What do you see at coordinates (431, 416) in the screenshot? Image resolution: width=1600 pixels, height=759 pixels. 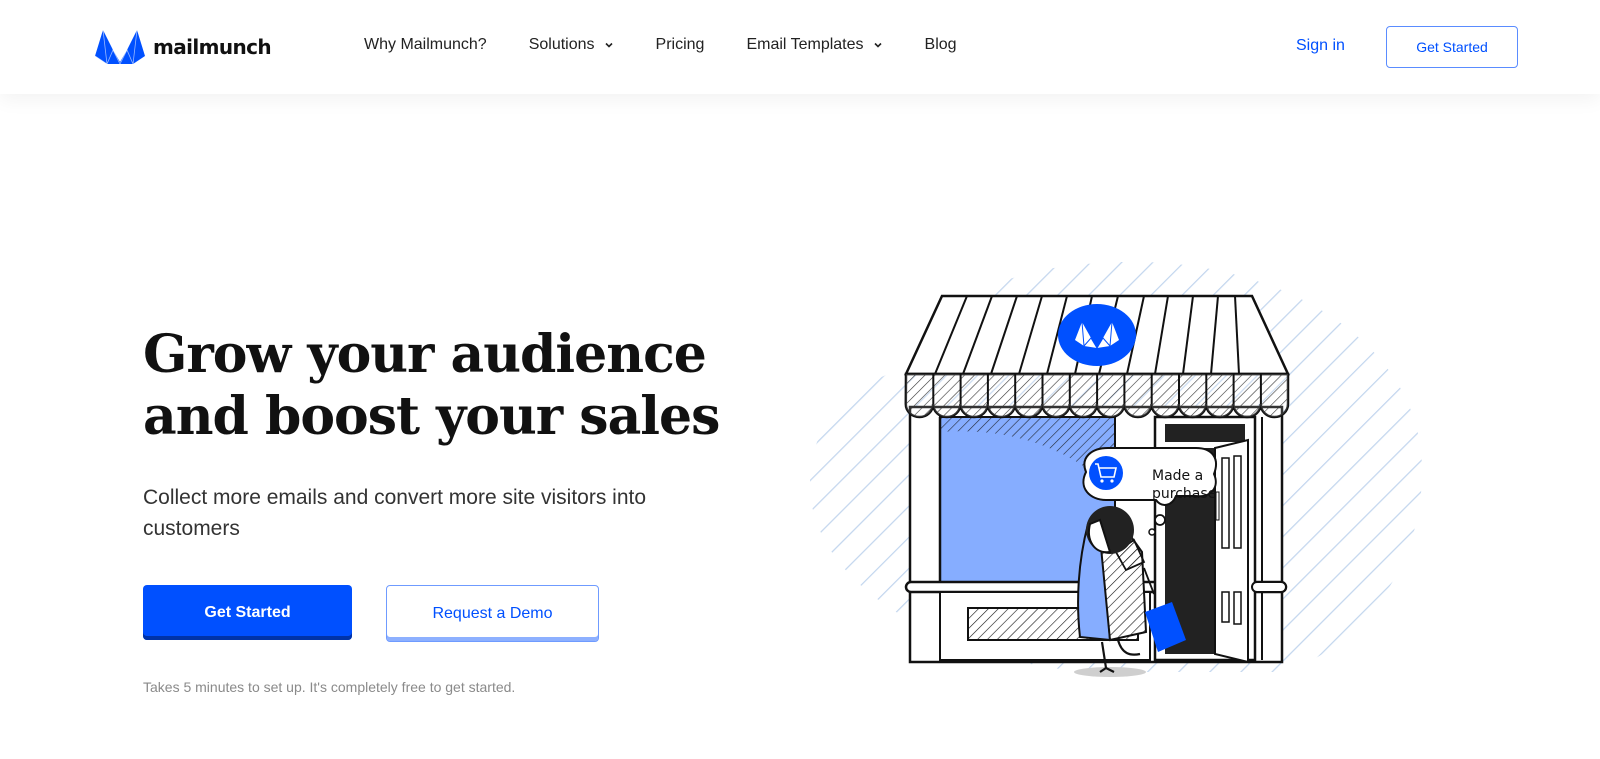 I see `hero-title-line: and boost your sales` at bounding box center [431, 416].